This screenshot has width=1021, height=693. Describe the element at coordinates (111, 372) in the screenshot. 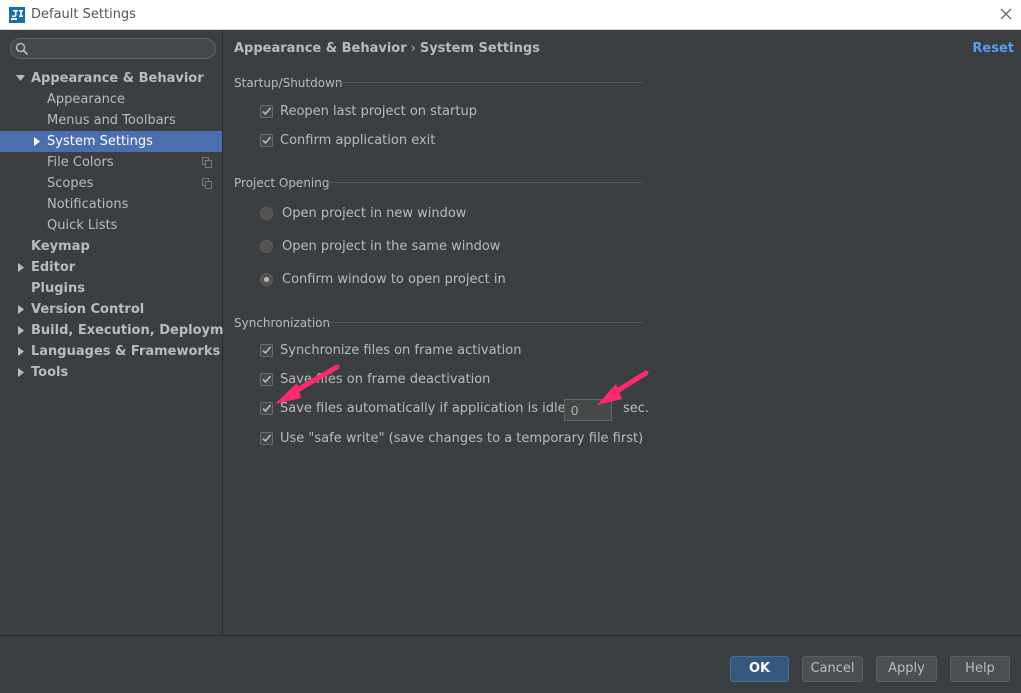

I see `tree-item-tools: Tools` at that location.